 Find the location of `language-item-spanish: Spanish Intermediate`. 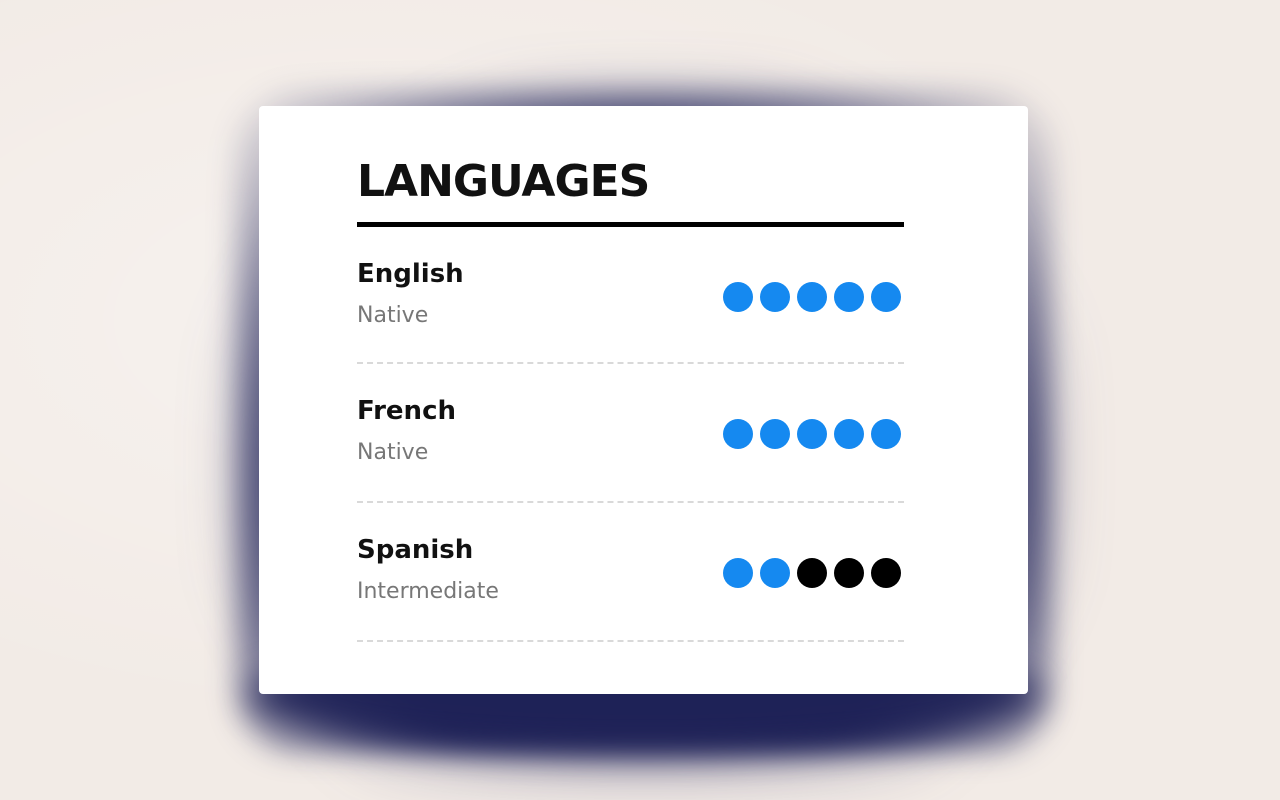

language-item-spanish: Spanish Intermediate is located at coordinates (630, 572).